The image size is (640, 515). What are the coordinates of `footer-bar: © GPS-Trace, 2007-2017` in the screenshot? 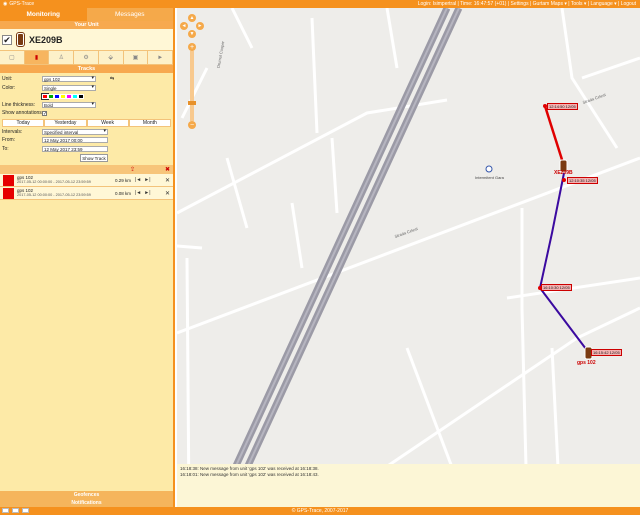 It's located at (320, 511).